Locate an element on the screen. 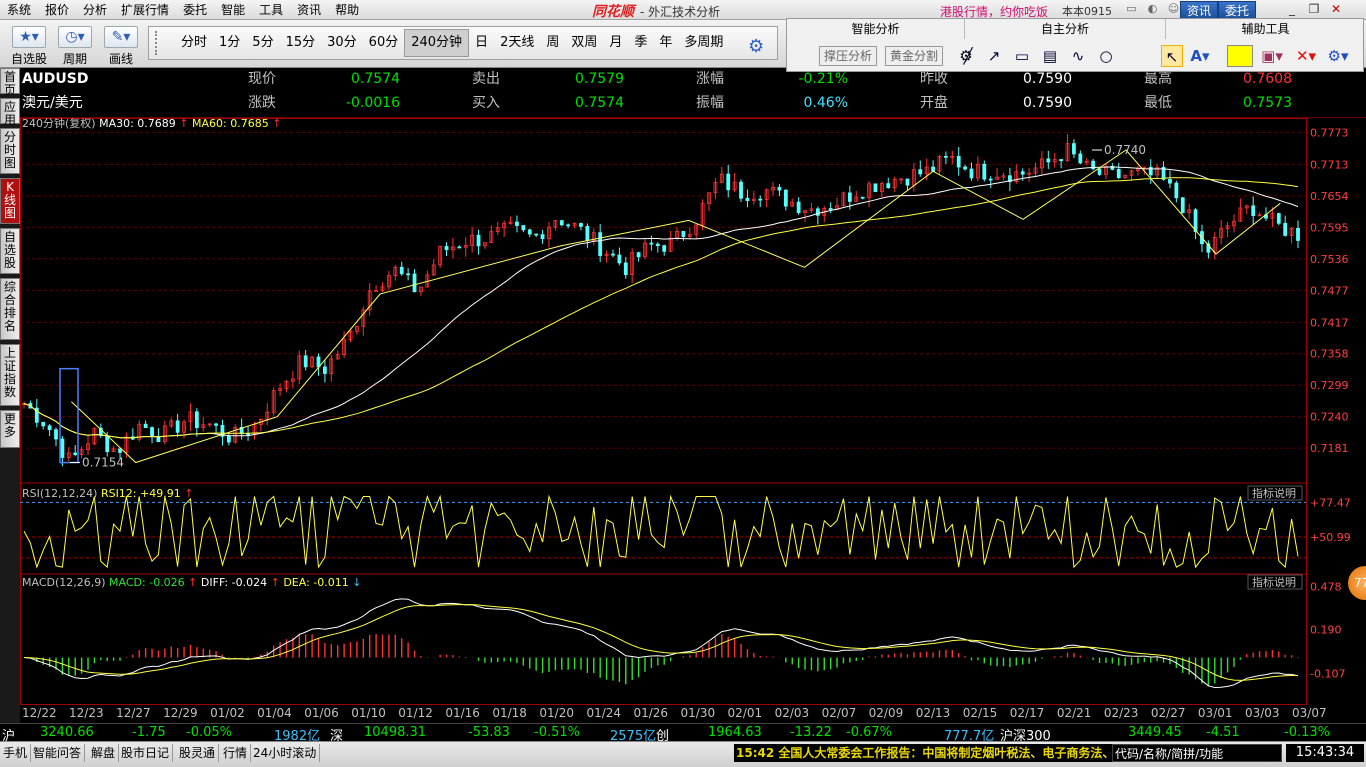 This screenshot has height=767, width=1366. menu-item-7: 资讯 is located at coordinates (309, 10).